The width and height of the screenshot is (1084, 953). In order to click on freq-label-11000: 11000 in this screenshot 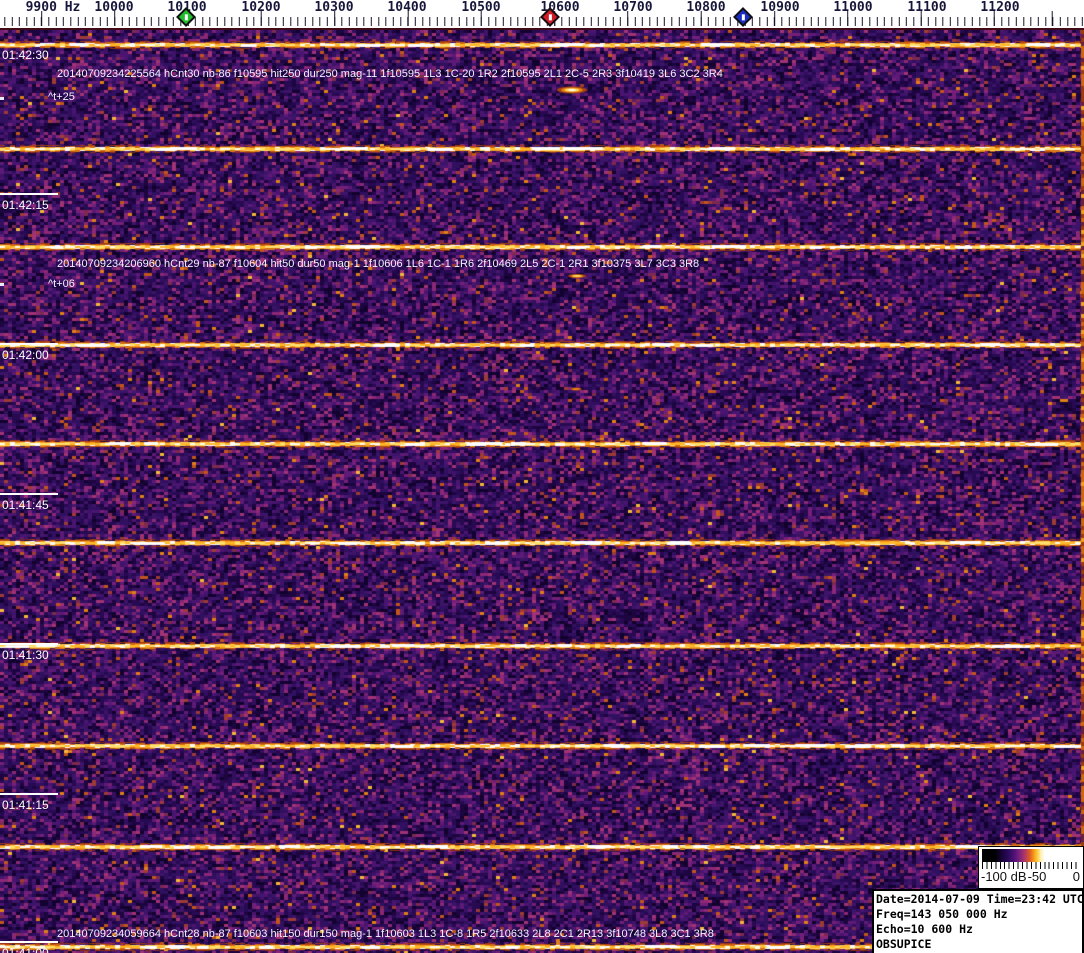, I will do `click(853, 7)`.